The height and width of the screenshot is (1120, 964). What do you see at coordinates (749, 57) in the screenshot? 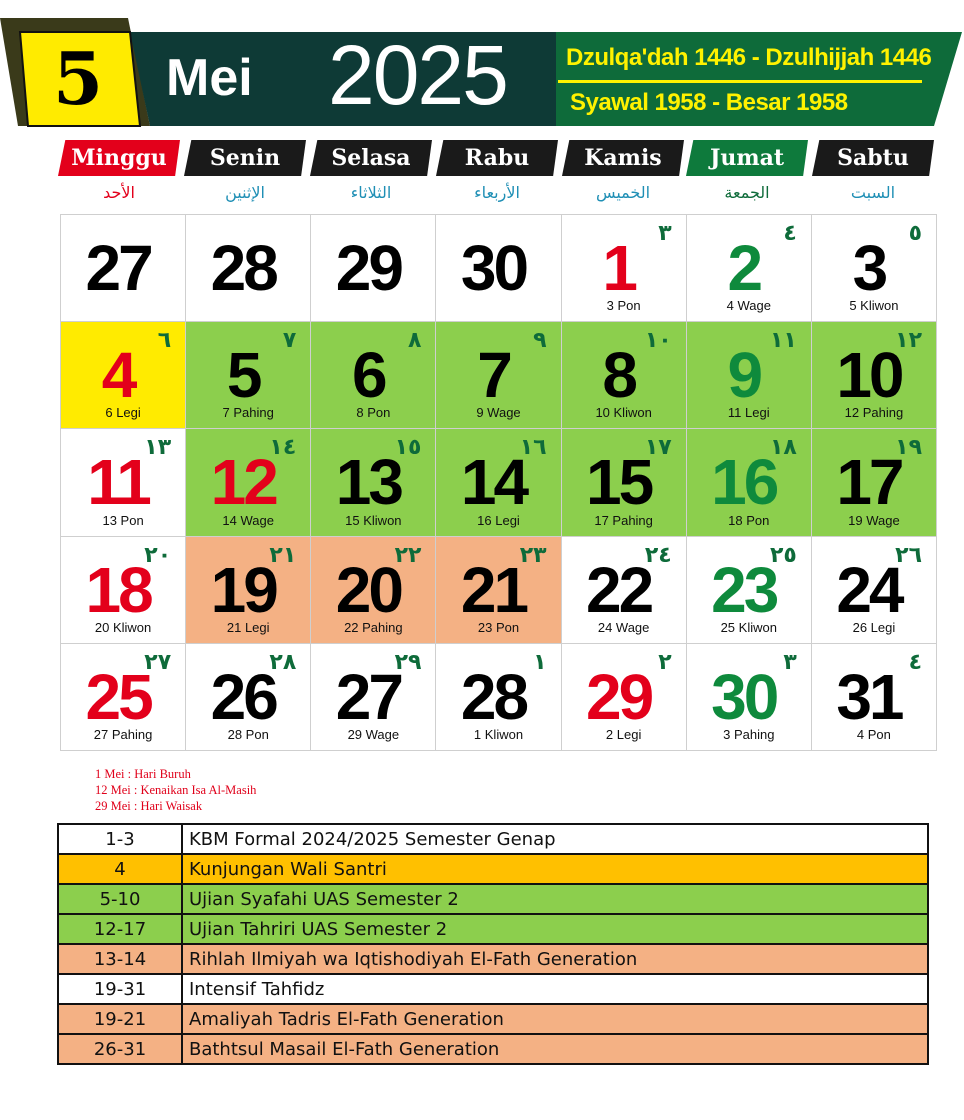
I see `header-hijri-months: Dzulqa'dah 1446 - Dzulhijjah 1446` at bounding box center [749, 57].